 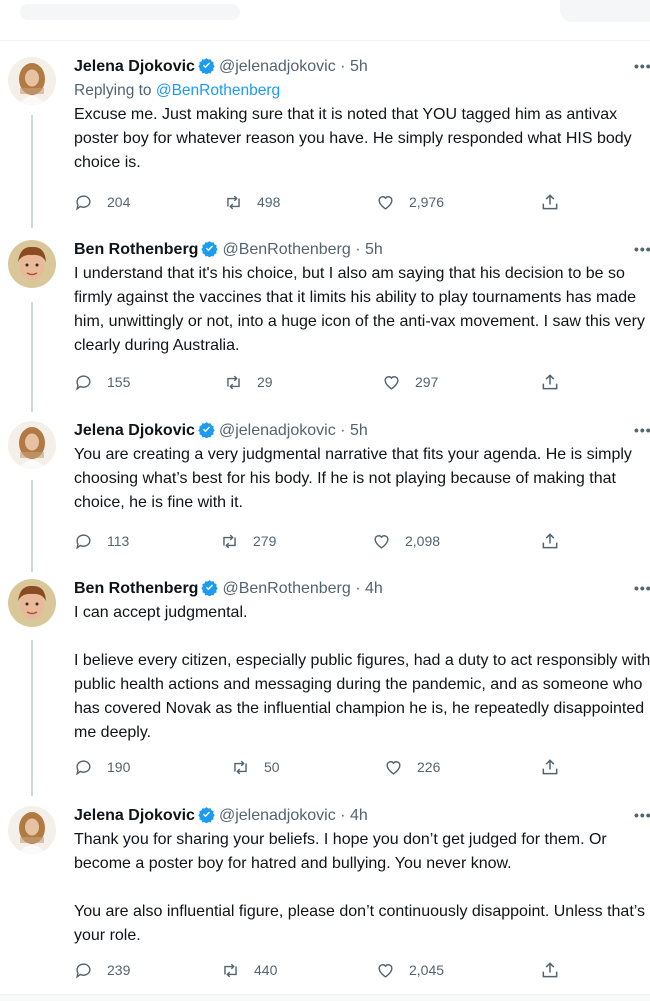 I want to click on reply-button: 239, so click(x=102, y=970).